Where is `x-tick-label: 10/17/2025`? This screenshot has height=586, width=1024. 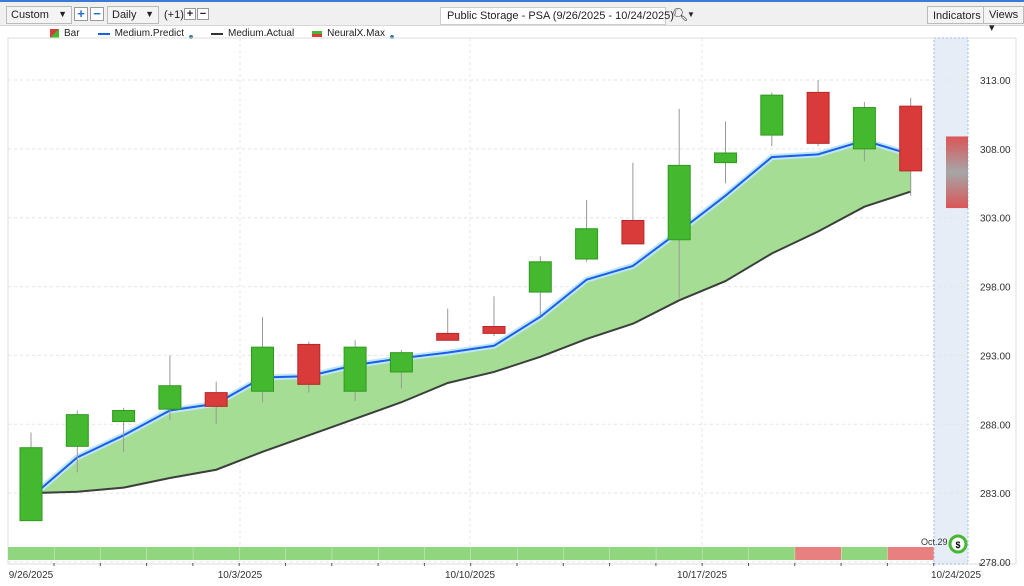
x-tick-label: 10/17/2025 is located at coordinates (702, 575).